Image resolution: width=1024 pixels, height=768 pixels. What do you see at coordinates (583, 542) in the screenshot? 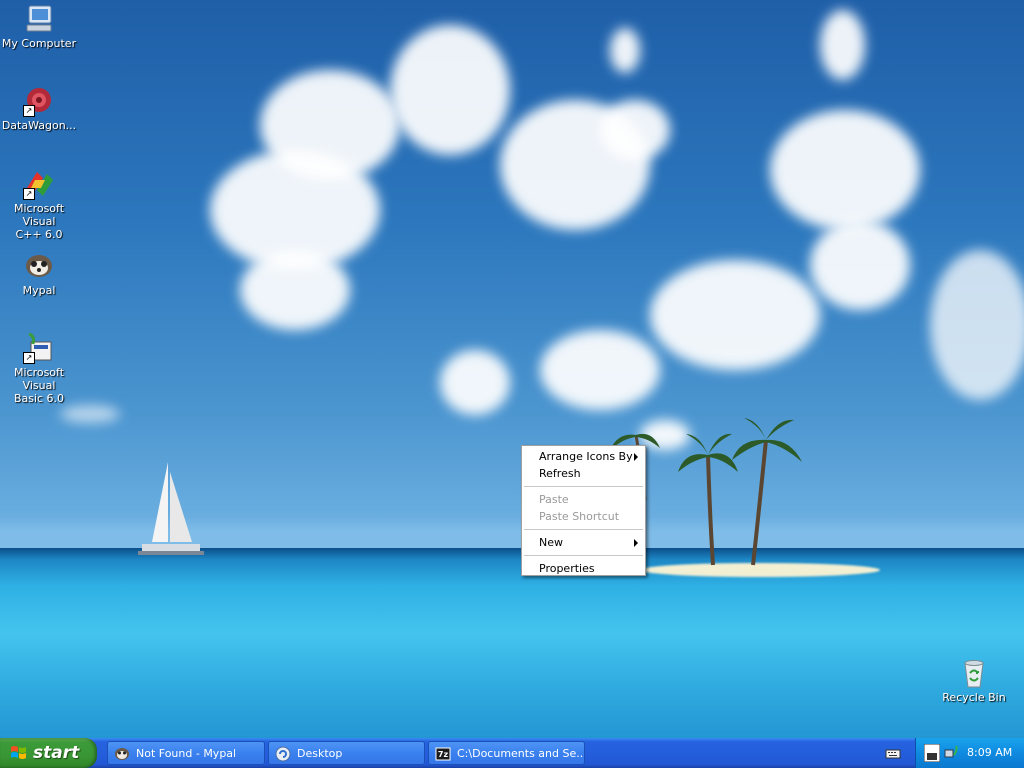
I see `menu-item-new: New` at bounding box center [583, 542].